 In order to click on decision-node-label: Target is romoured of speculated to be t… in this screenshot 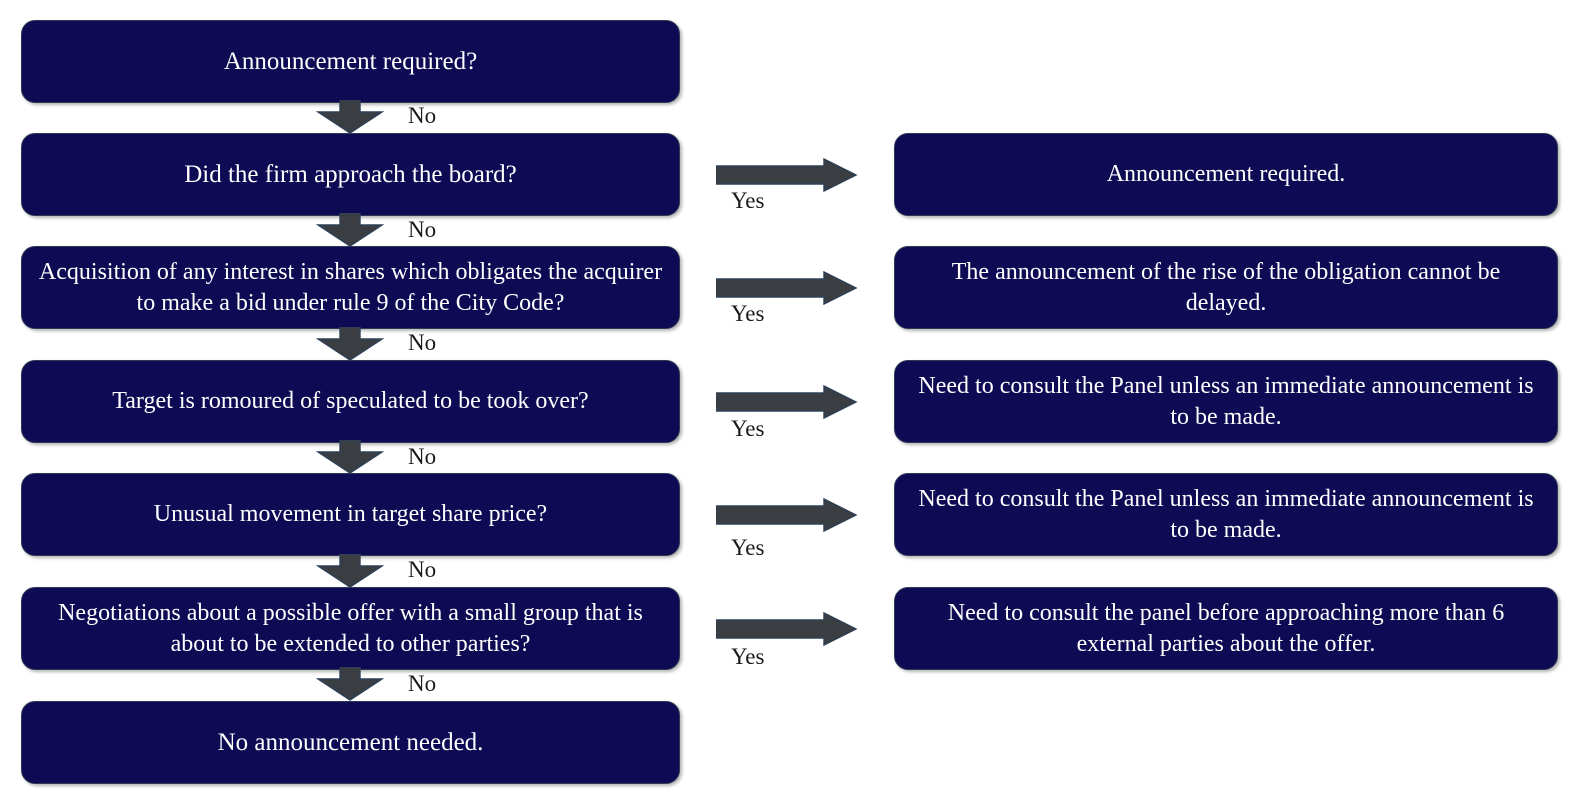, I will do `click(350, 401)`.